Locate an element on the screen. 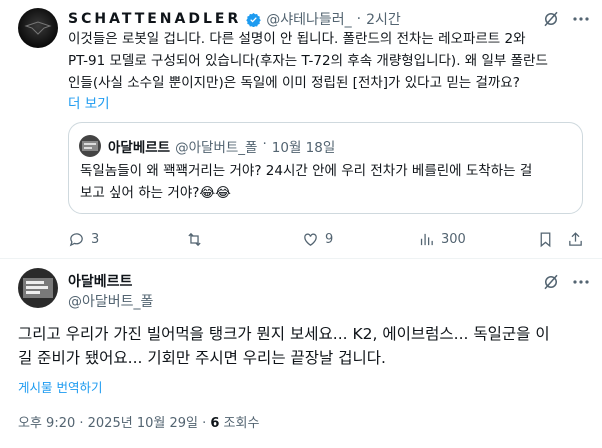 The height and width of the screenshot is (448, 602). show-more-link: 더 보기 is located at coordinates (89, 102).